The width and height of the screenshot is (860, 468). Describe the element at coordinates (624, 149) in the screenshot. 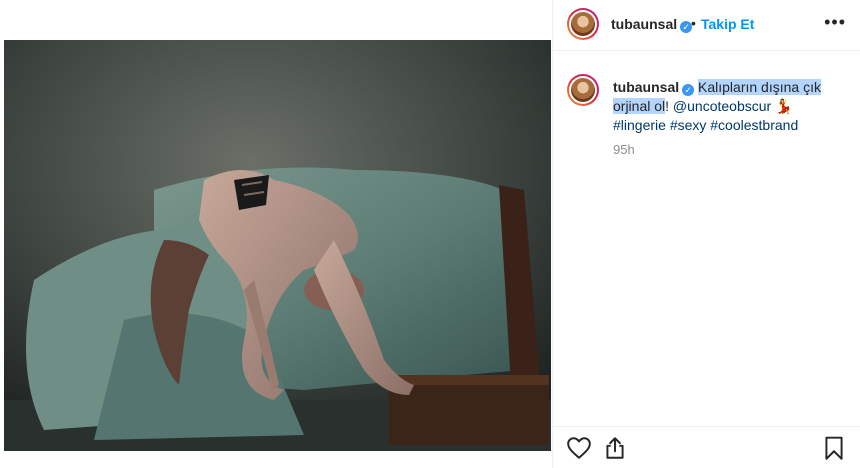

I see `post-time: 95h` at that location.